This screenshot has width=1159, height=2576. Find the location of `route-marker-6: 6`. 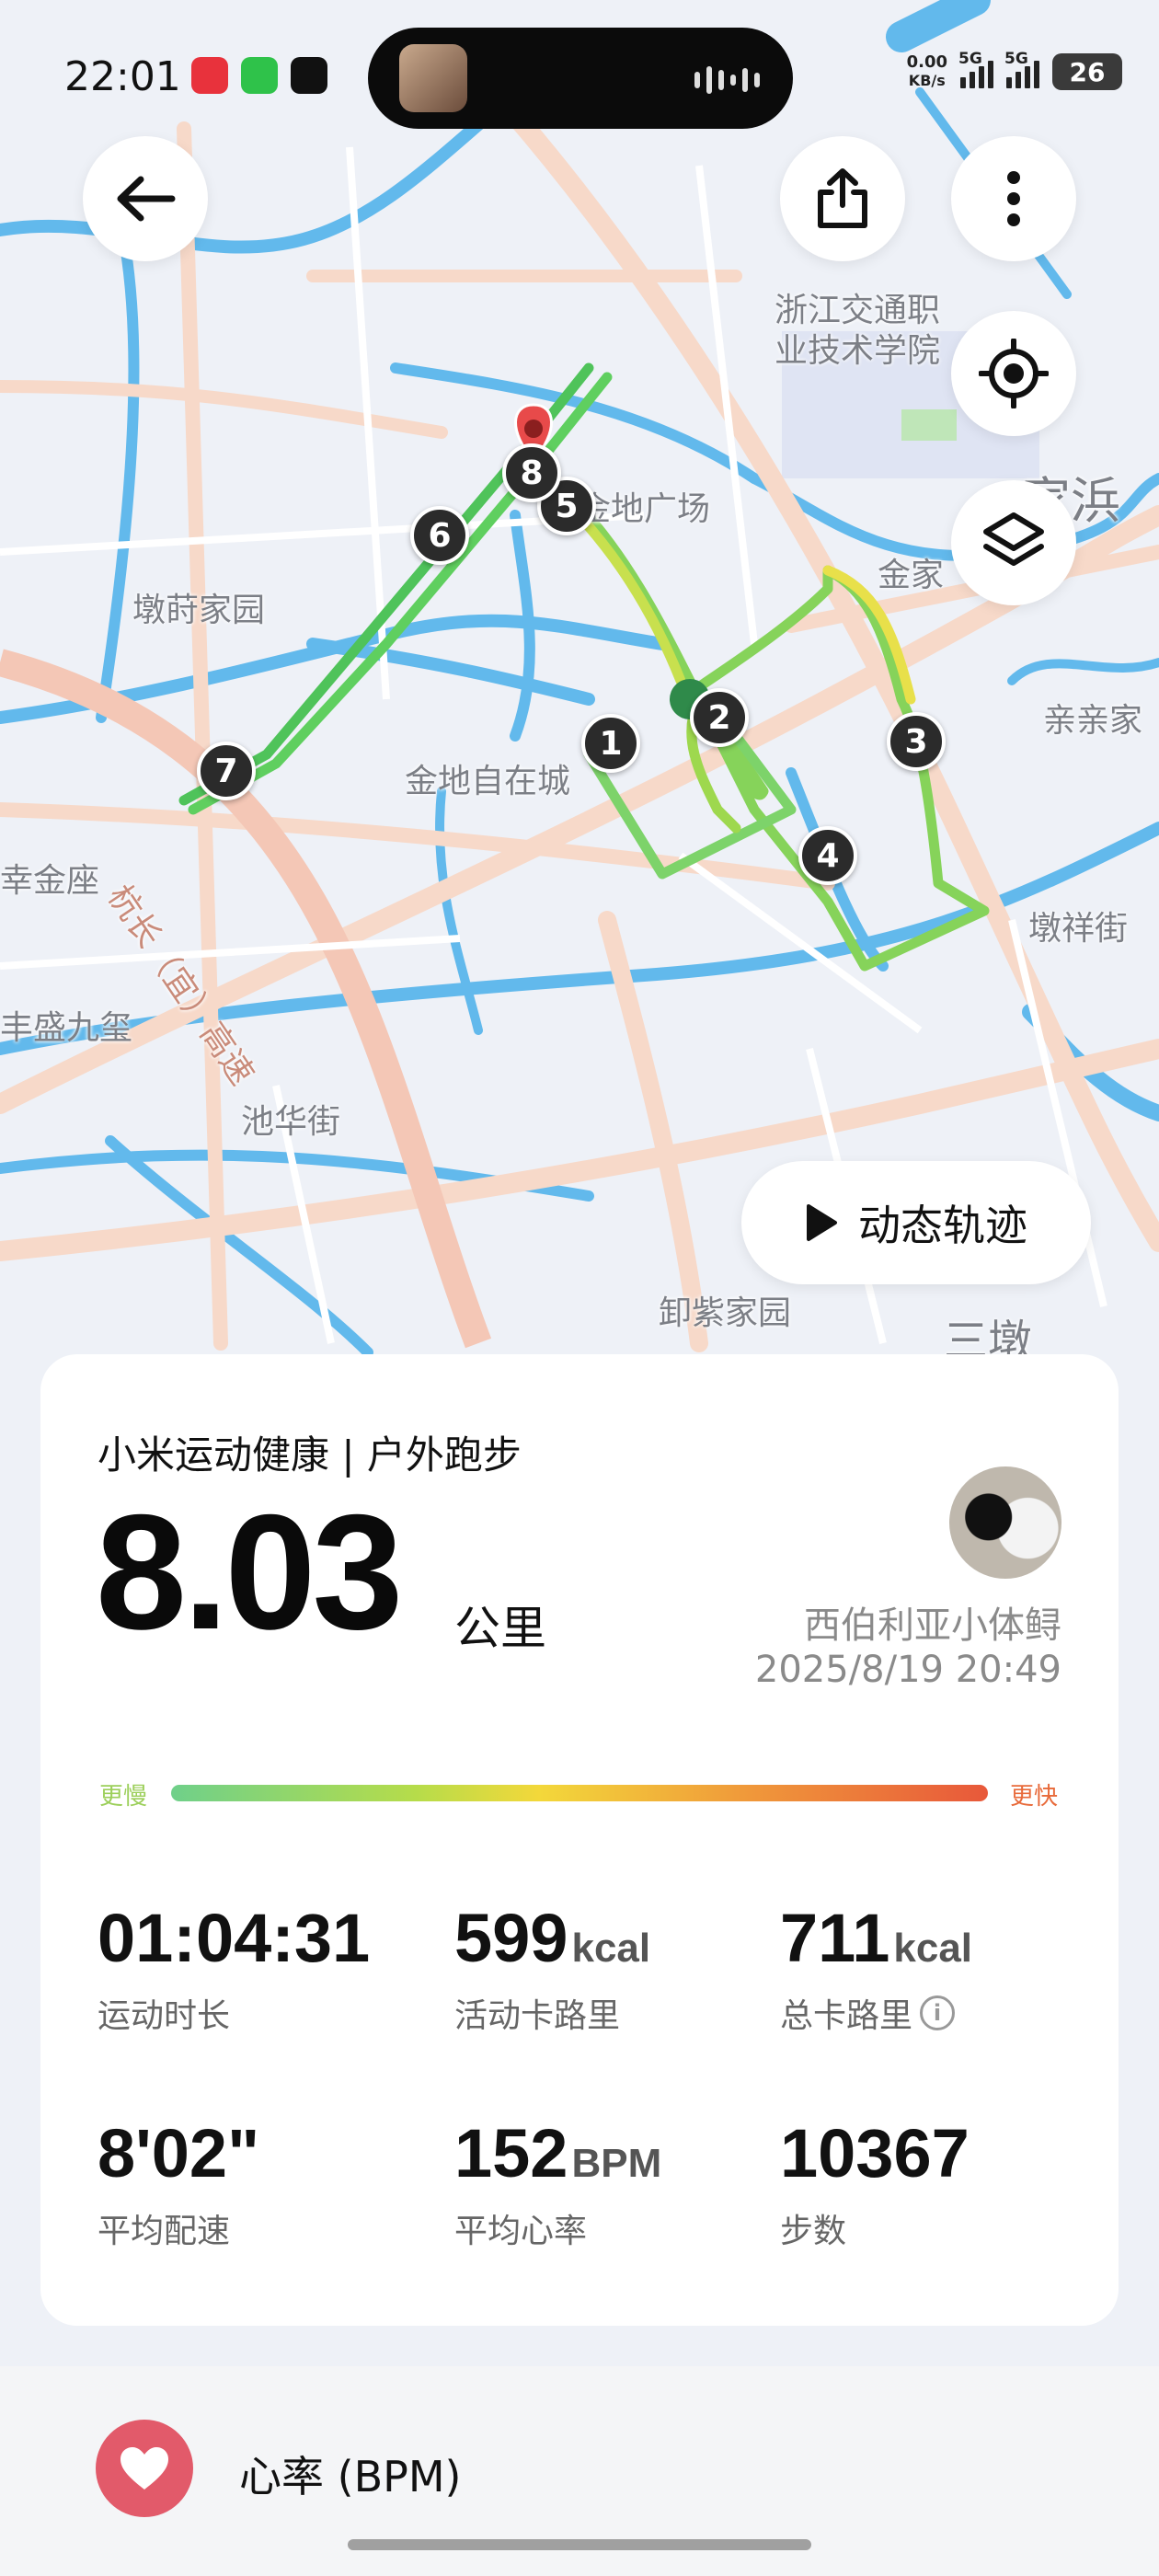

route-marker-6: 6 is located at coordinates (439, 535).